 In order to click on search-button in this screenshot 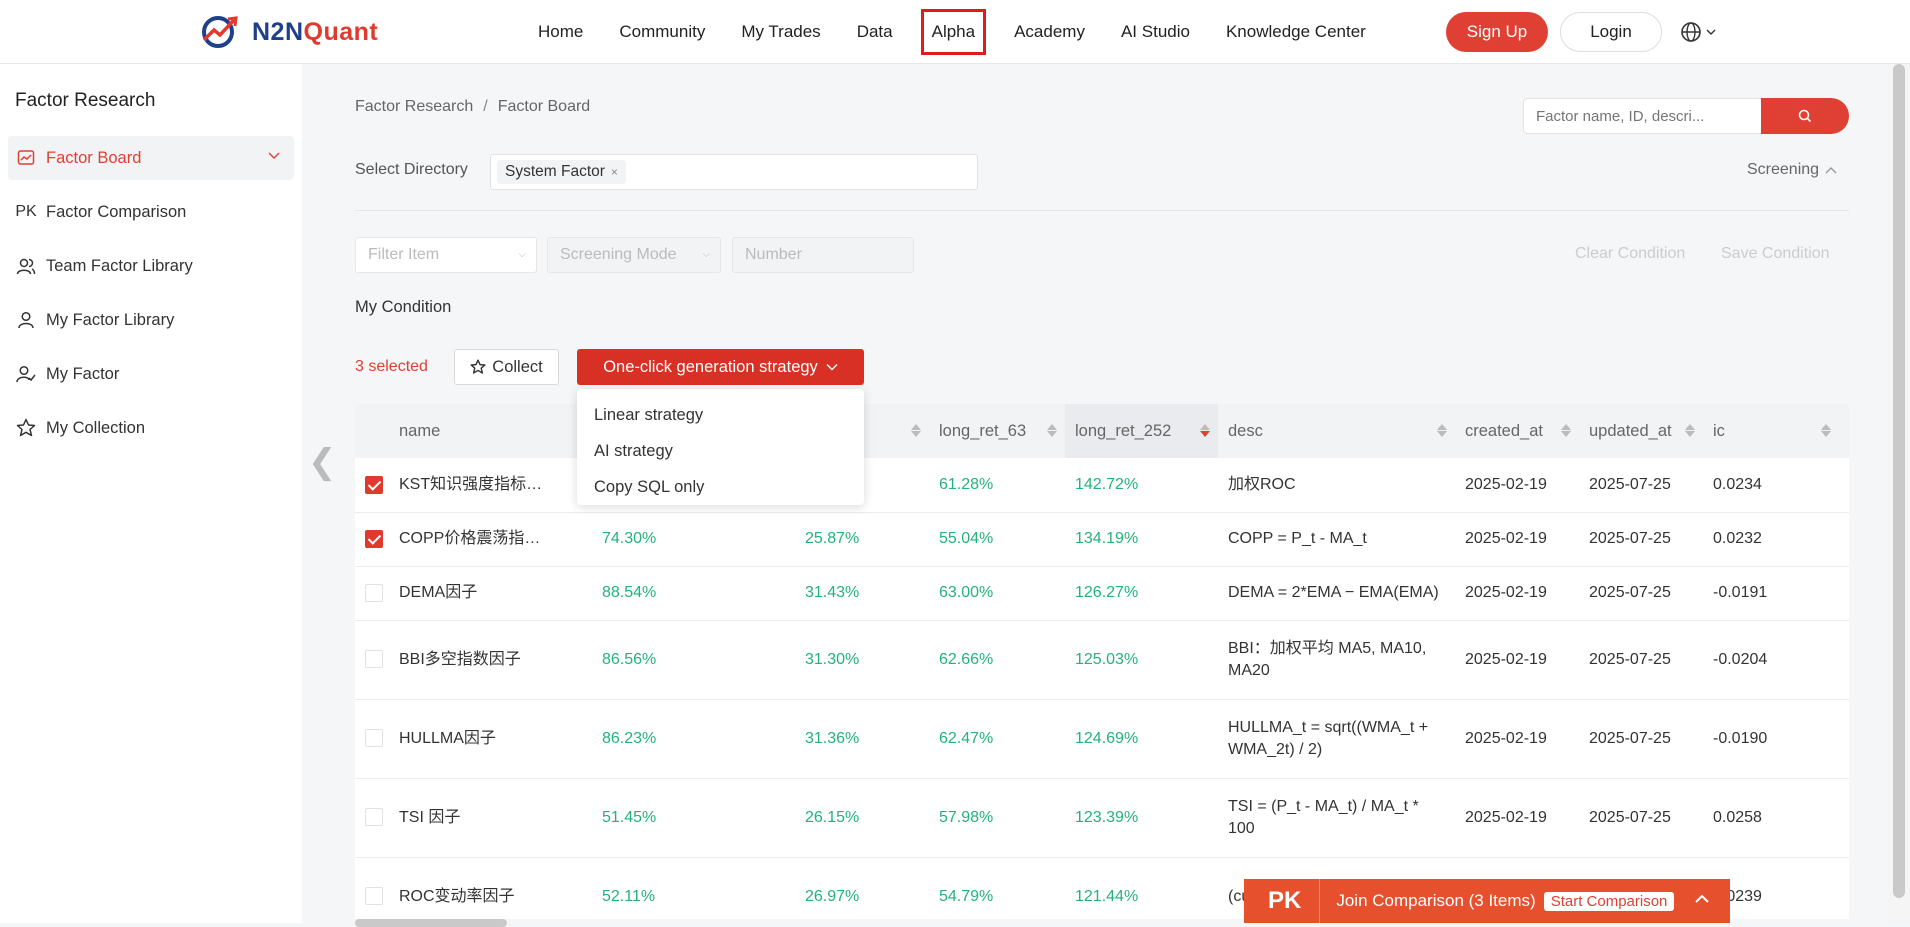, I will do `click(1805, 116)`.